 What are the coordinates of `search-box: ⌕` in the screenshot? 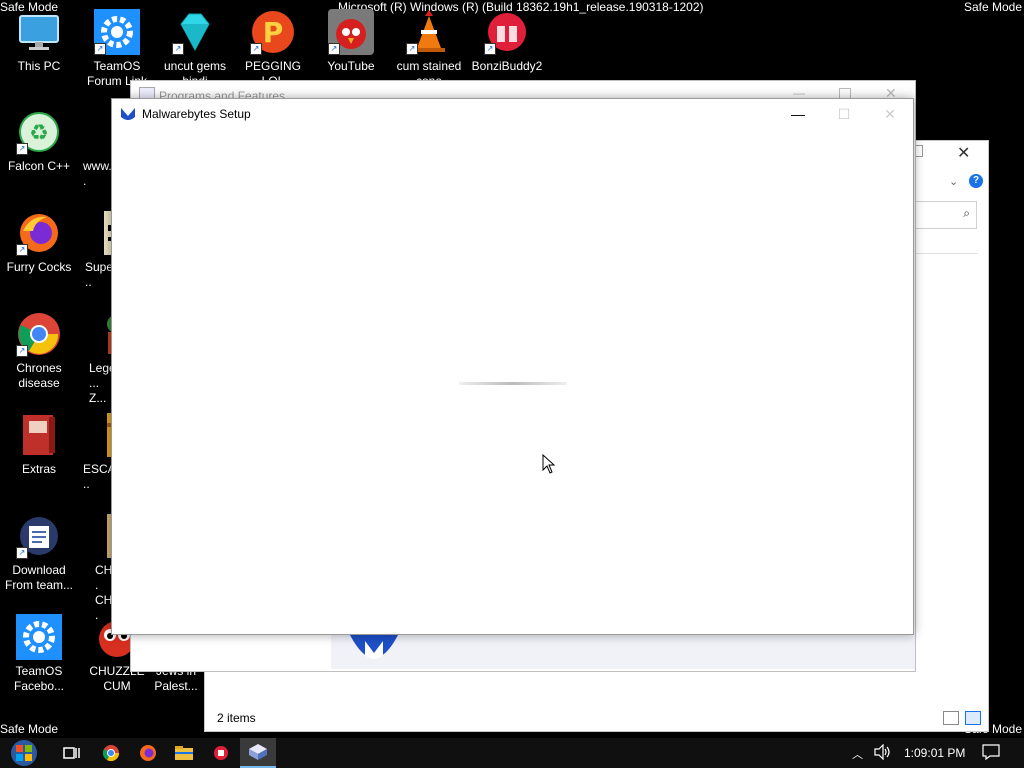 It's located at (945, 215).